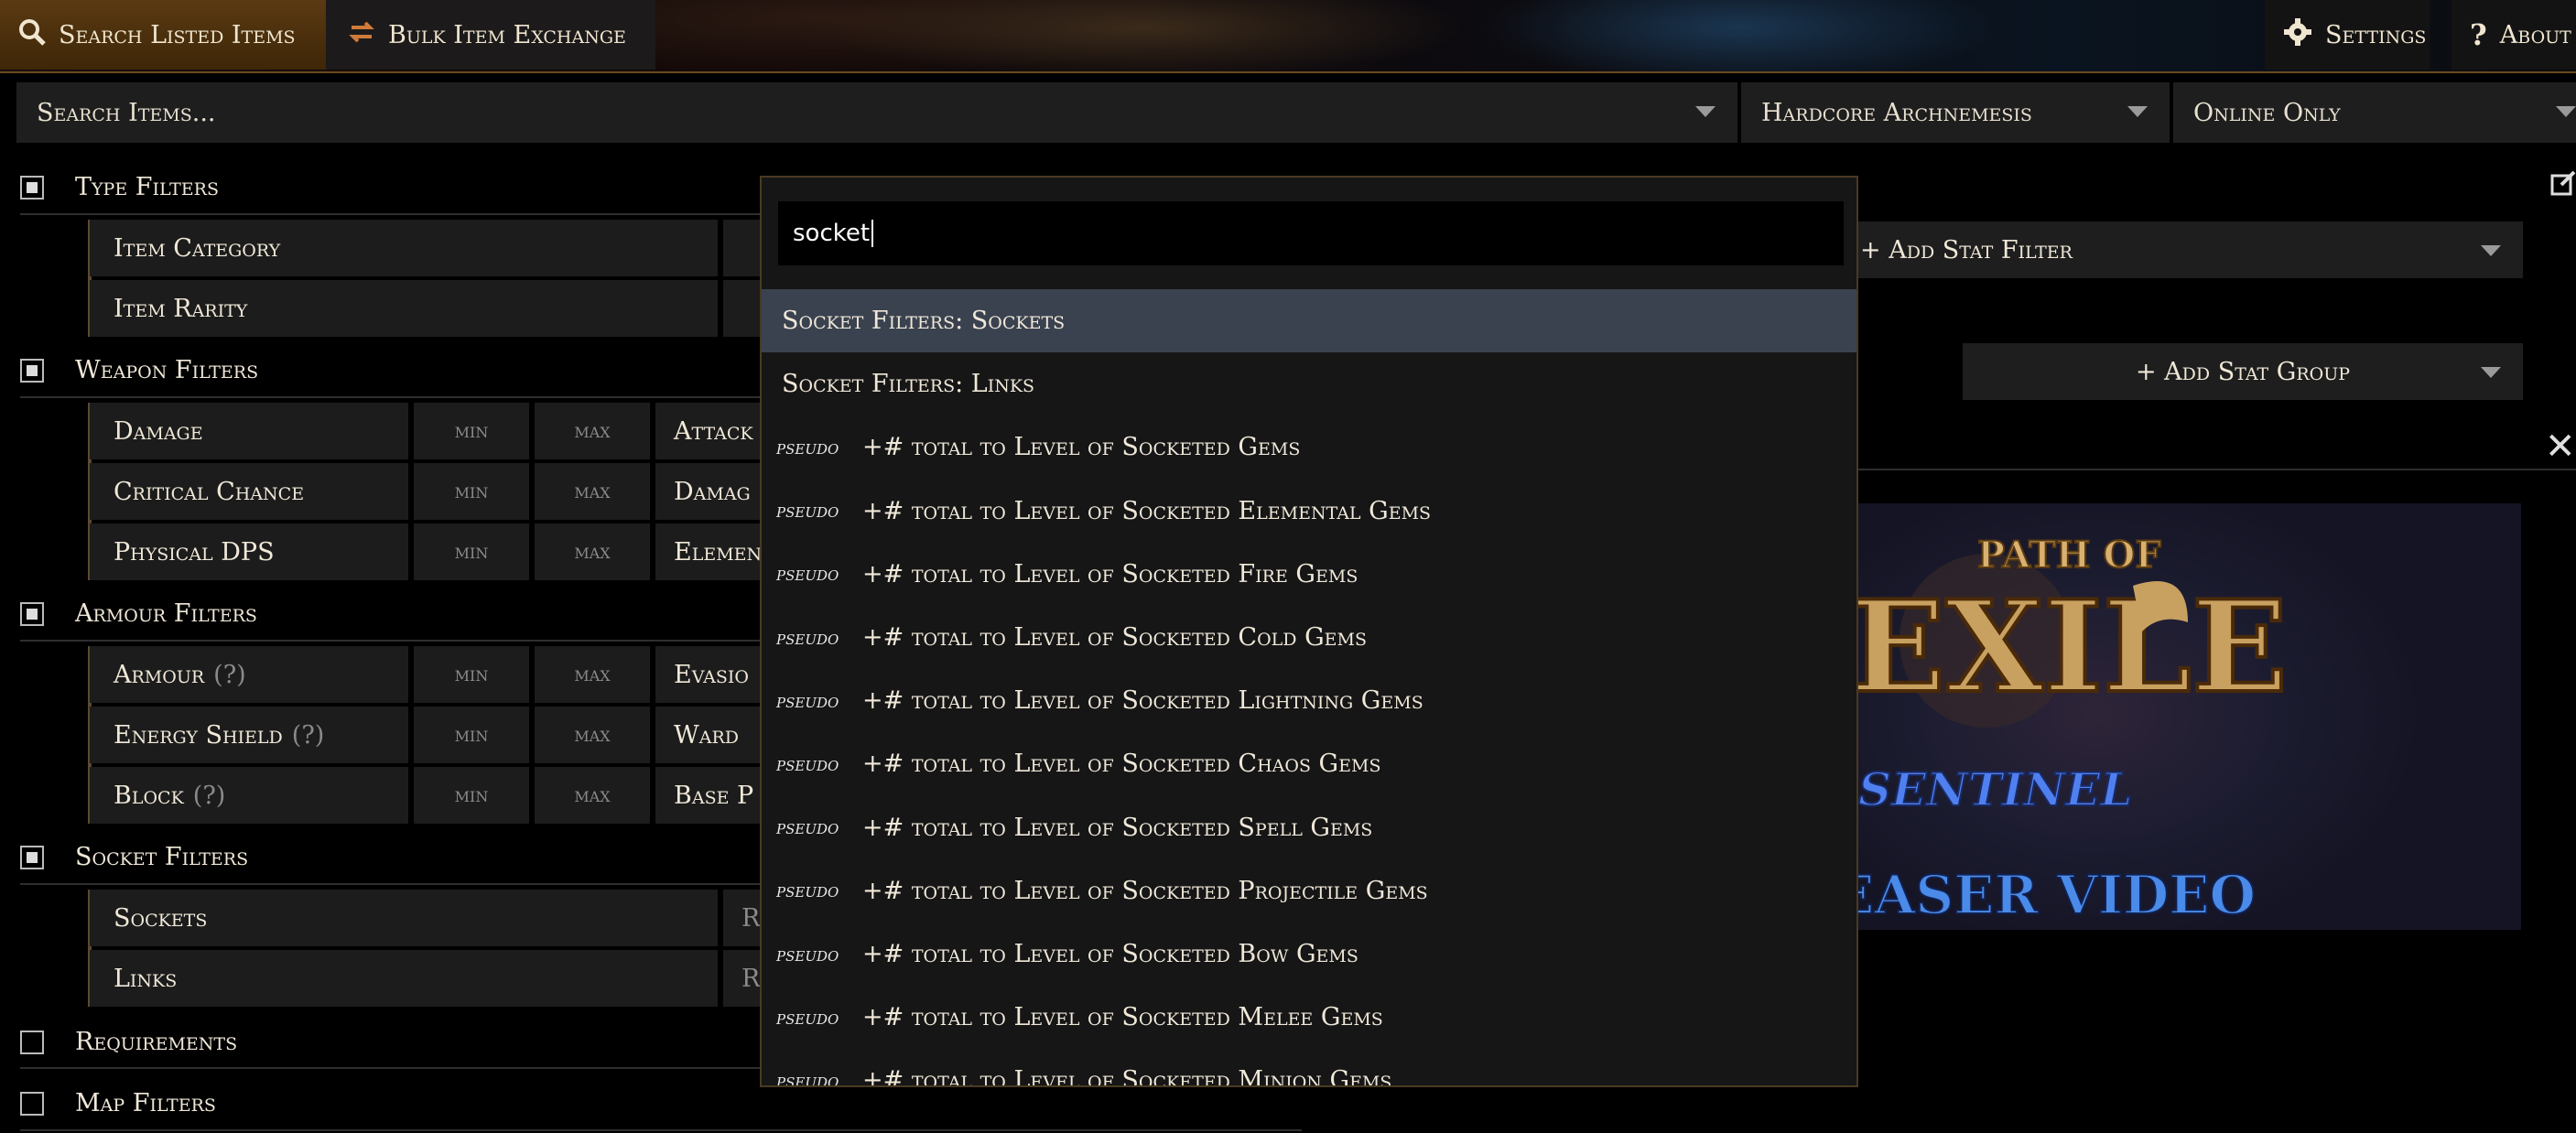 This screenshot has height=1133, width=2576. I want to click on banner-line3: SENTINEL, so click(1996, 789).